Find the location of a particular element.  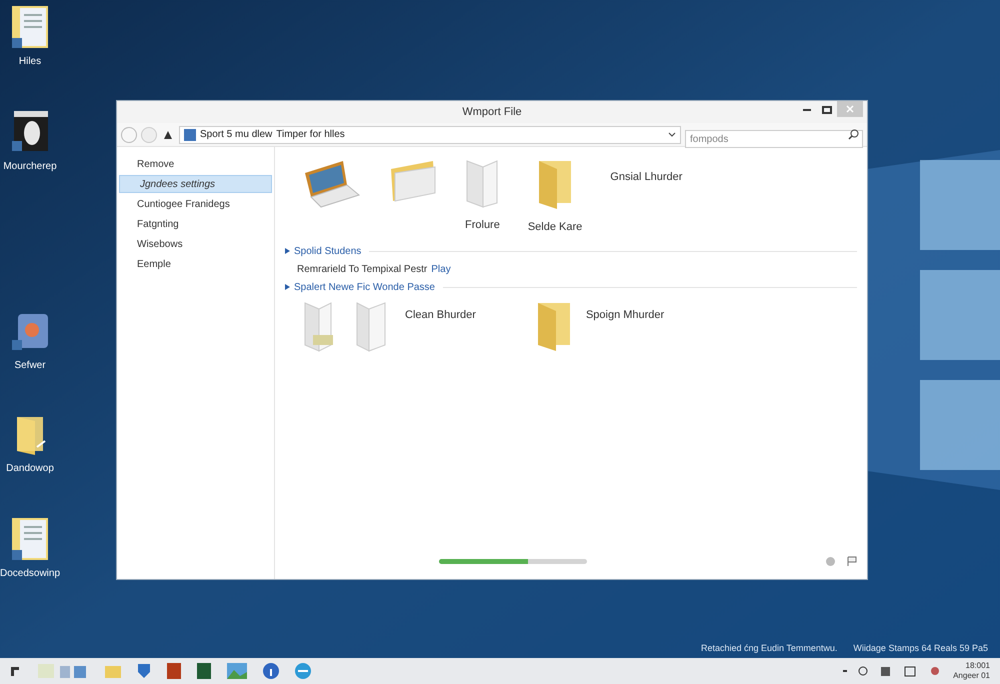

item-label: Selde Kare is located at coordinates (555, 227).